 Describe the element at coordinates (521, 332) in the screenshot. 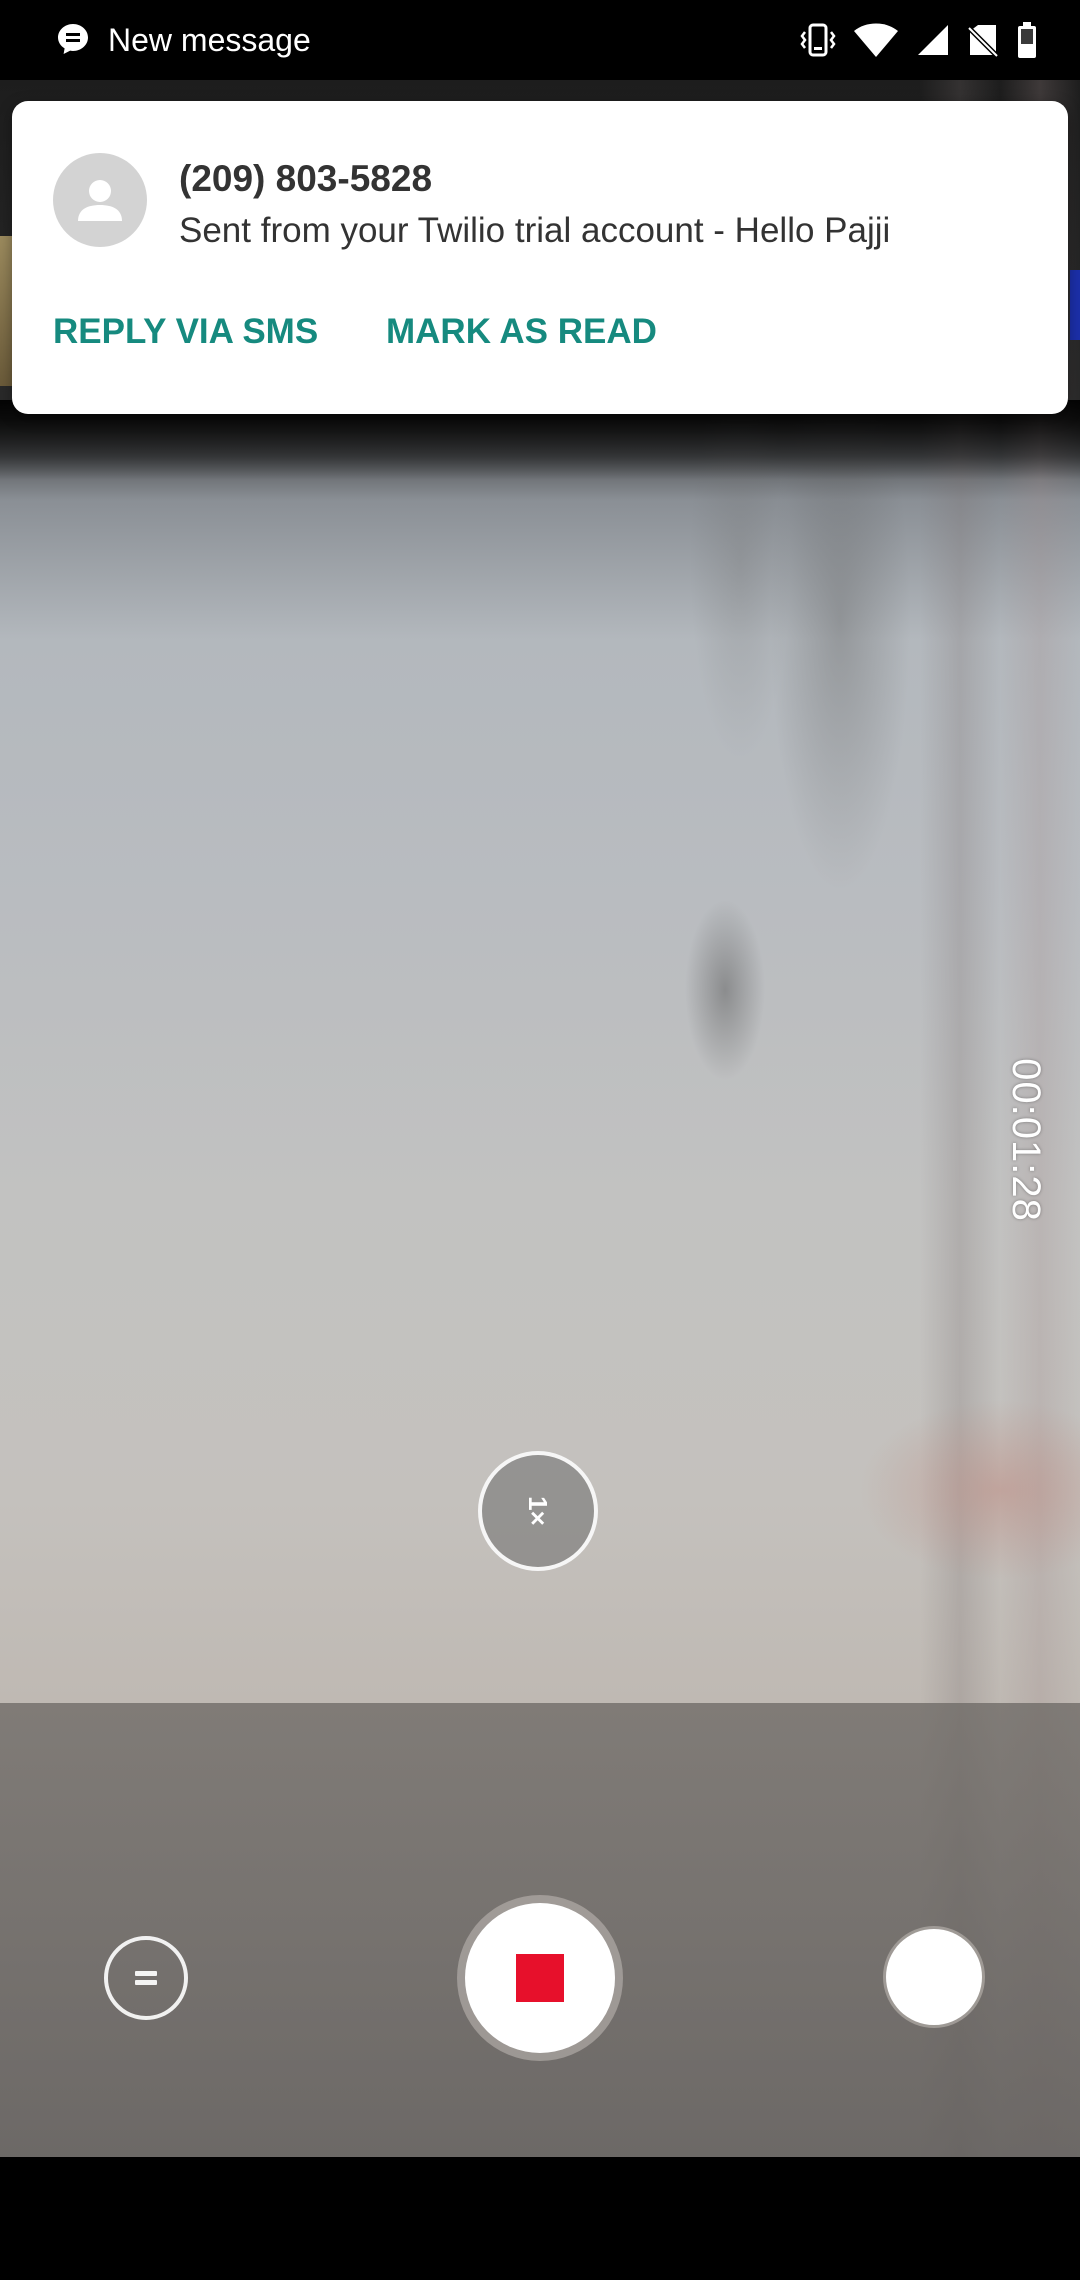

I see `mark-as-read-button: MARK AS READ` at that location.